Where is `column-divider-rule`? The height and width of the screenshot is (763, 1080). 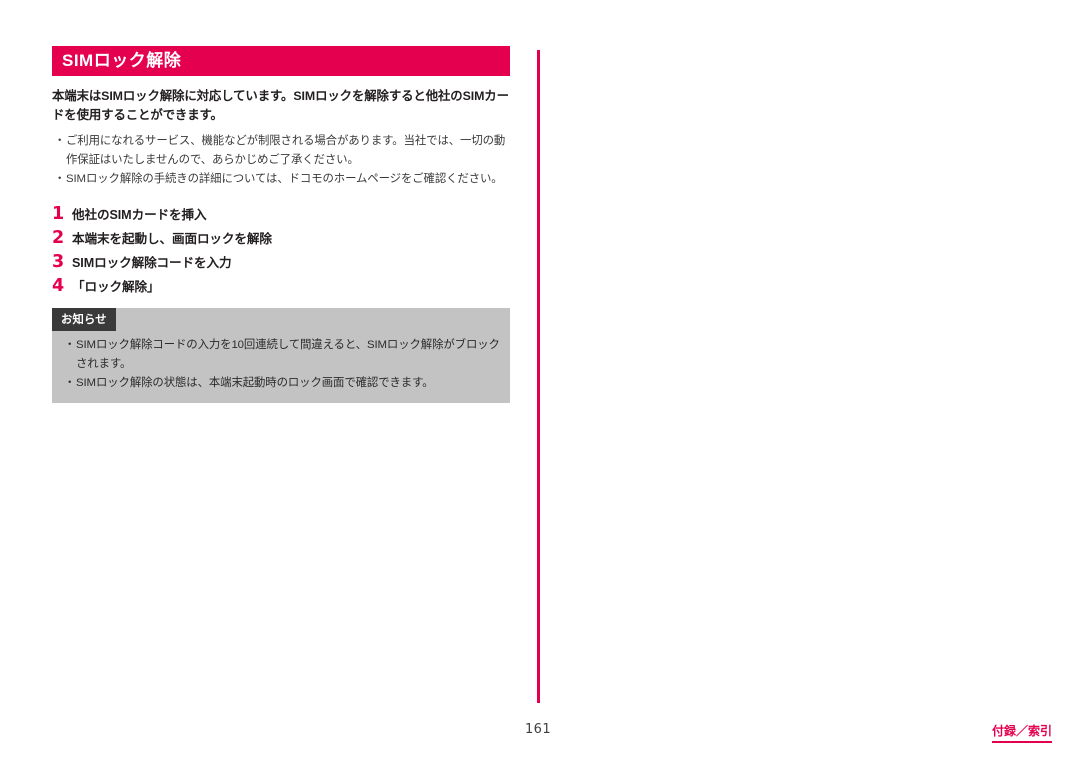 column-divider-rule is located at coordinates (538, 376).